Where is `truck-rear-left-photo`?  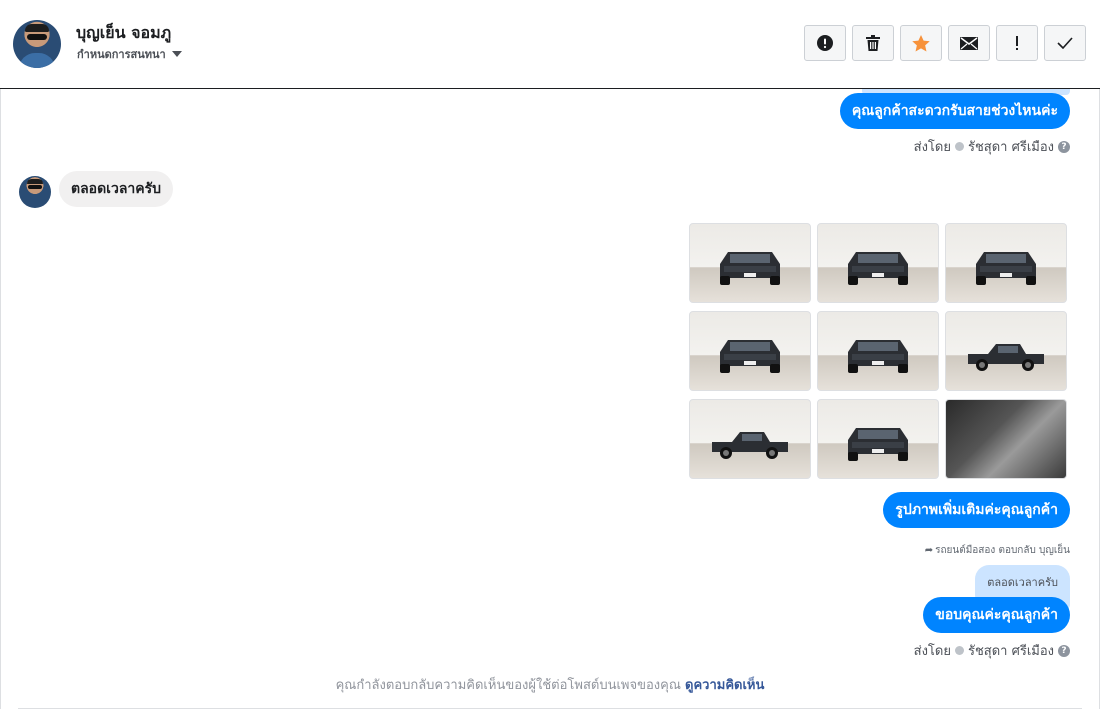
truck-rear-left-photo is located at coordinates (750, 351).